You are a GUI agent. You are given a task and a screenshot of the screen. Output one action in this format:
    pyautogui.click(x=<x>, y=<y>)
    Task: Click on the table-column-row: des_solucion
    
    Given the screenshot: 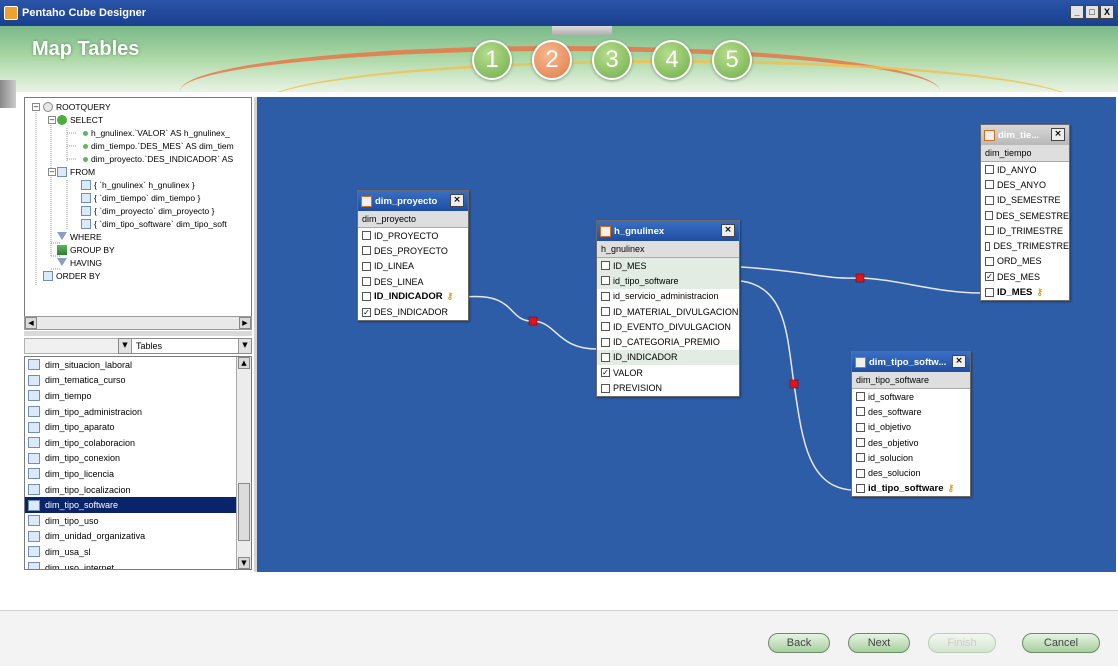 What is the action you would take?
    pyautogui.click(x=911, y=472)
    